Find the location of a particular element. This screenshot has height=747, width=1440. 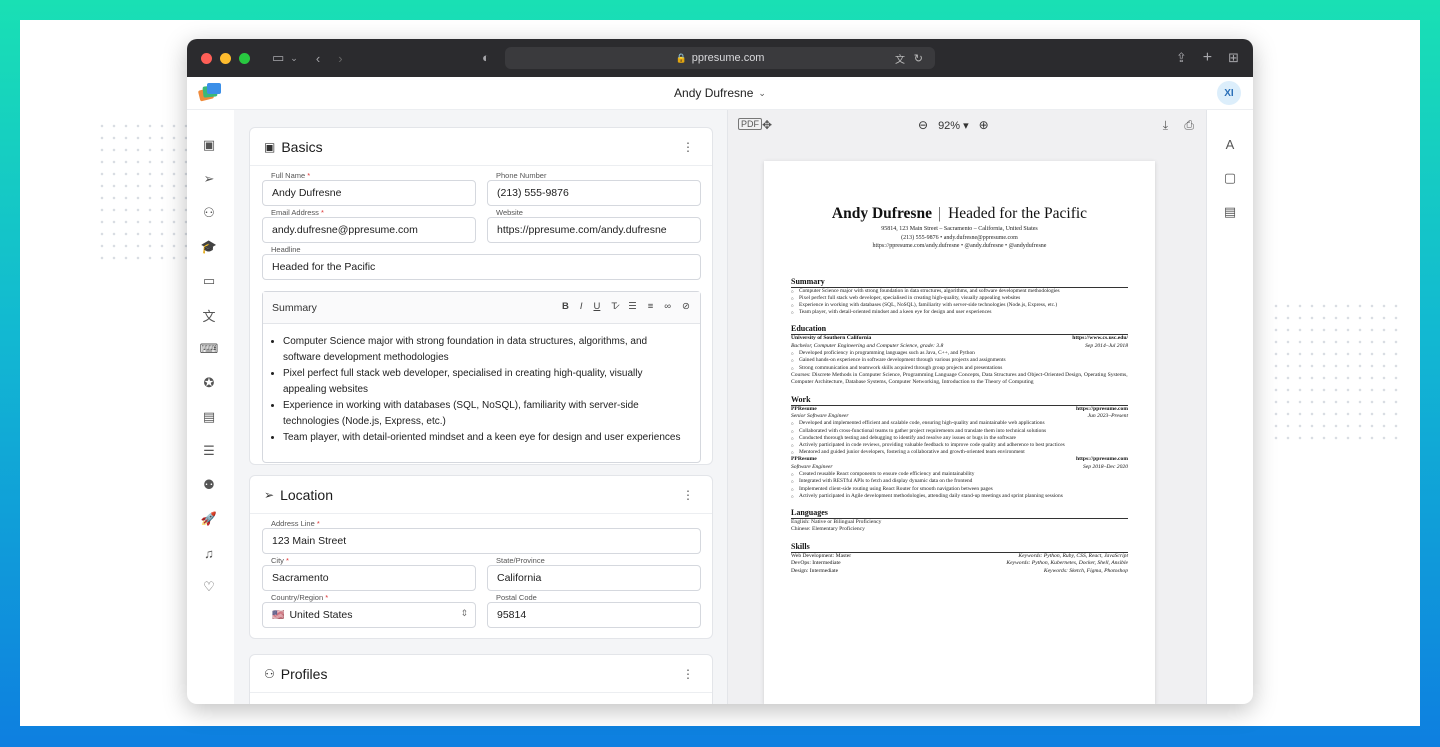

edu-school: University of Southern California is located at coordinates (831, 338).